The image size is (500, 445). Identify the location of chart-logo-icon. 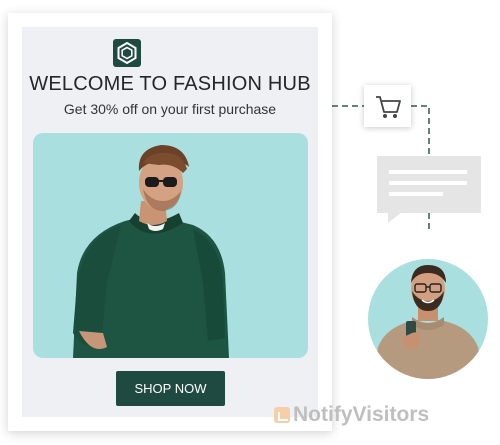
(282, 415).